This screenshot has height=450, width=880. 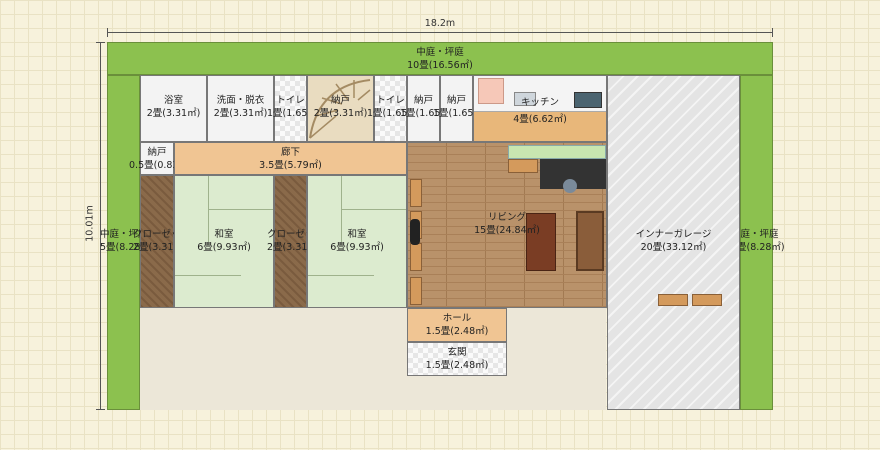 I want to click on room-name: 洗面・脱衣, so click(x=240, y=100).